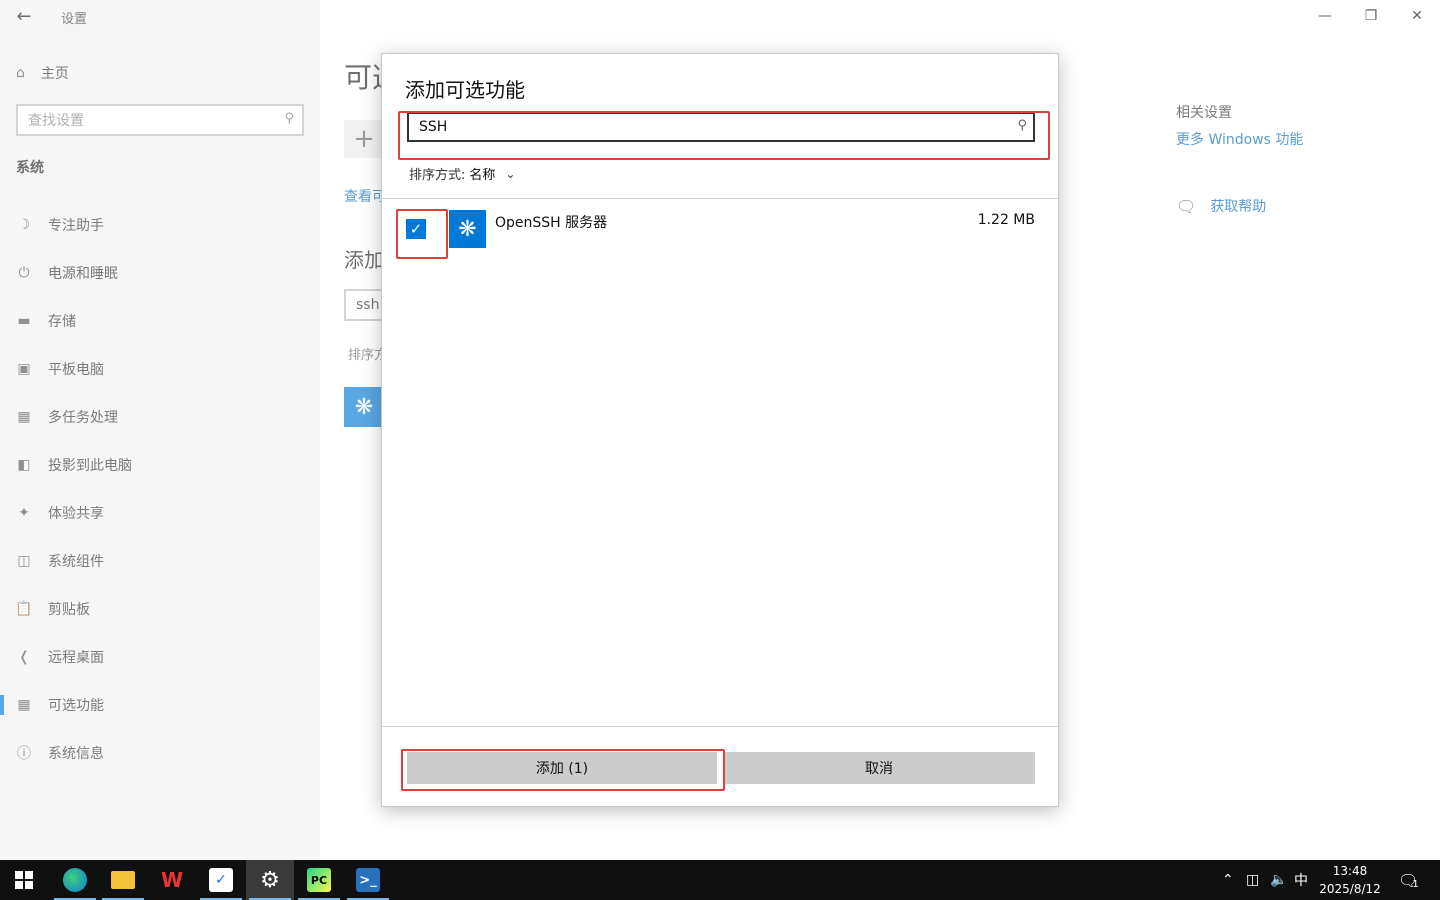  I want to click on show-hidden-icons-button: ⌃, so click(1228, 880).